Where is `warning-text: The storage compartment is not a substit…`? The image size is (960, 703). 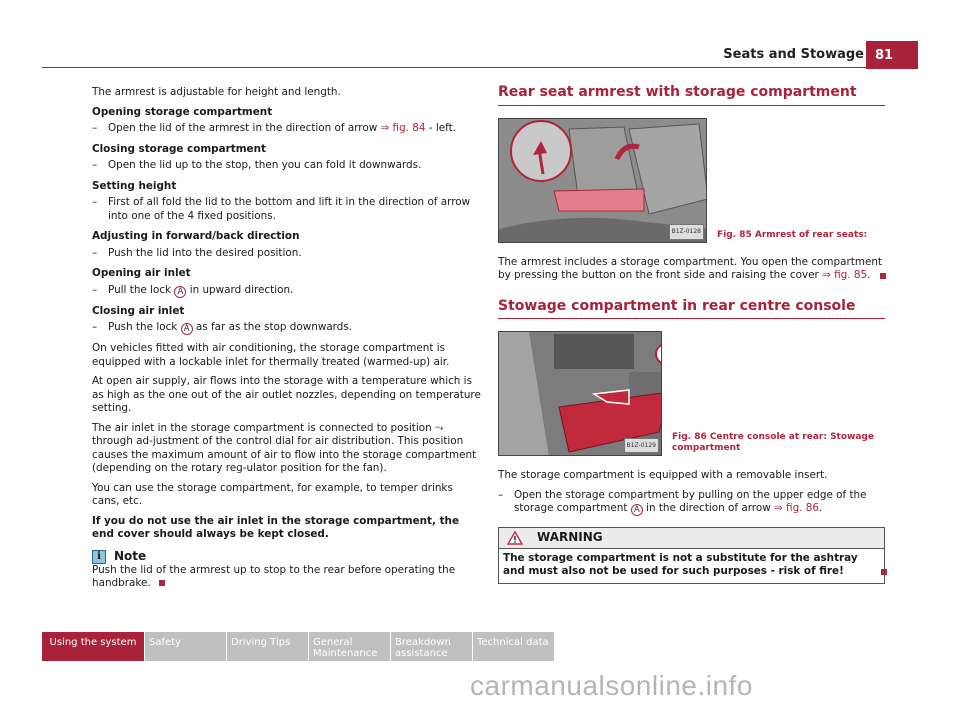 warning-text: The storage compartment is not a substit… is located at coordinates (680, 564).